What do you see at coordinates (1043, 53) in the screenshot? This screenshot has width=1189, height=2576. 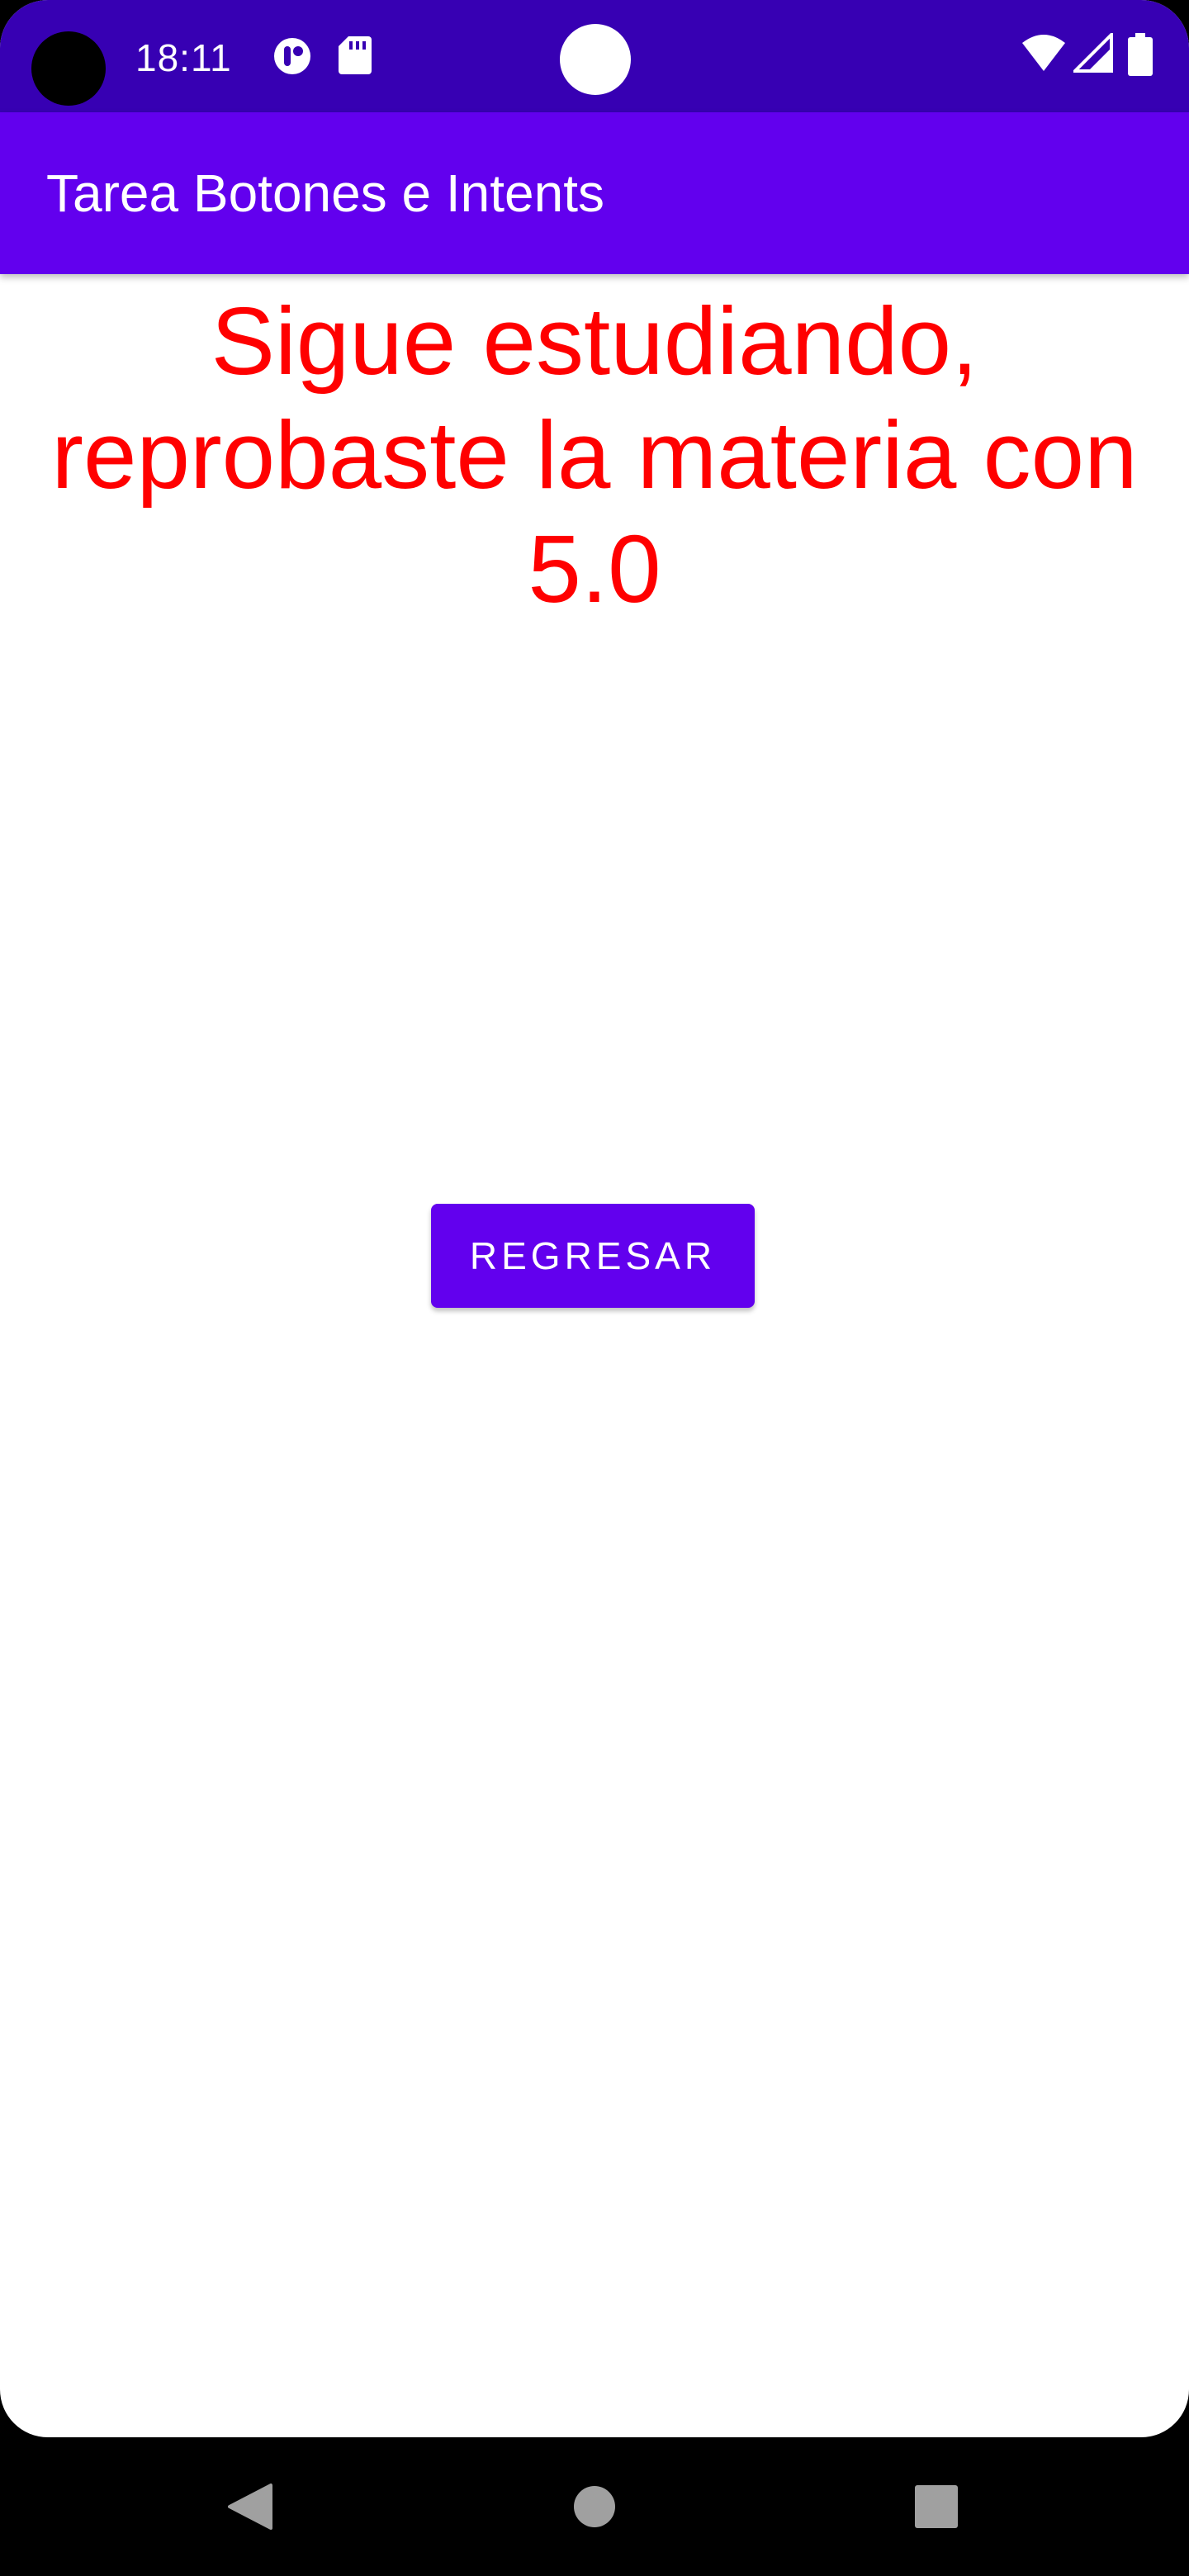 I see `wifi-icon` at bounding box center [1043, 53].